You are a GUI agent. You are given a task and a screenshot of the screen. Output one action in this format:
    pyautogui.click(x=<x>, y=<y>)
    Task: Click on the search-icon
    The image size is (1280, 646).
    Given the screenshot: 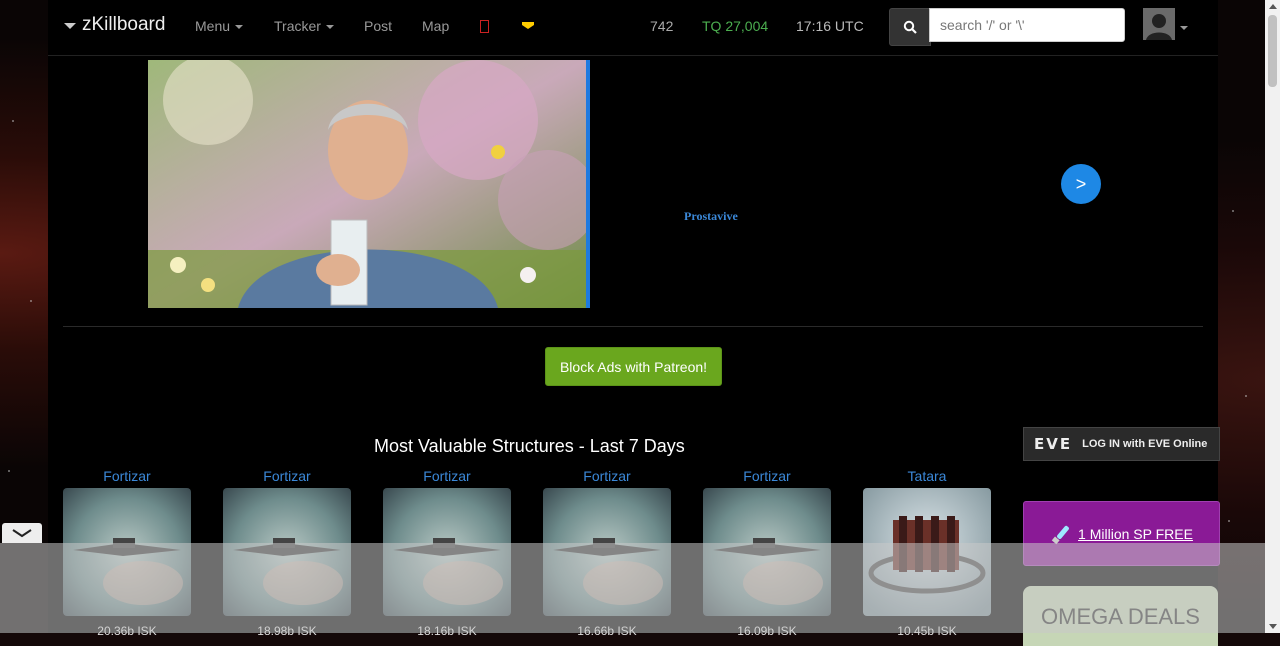 What is the action you would take?
    pyautogui.click(x=910, y=27)
    